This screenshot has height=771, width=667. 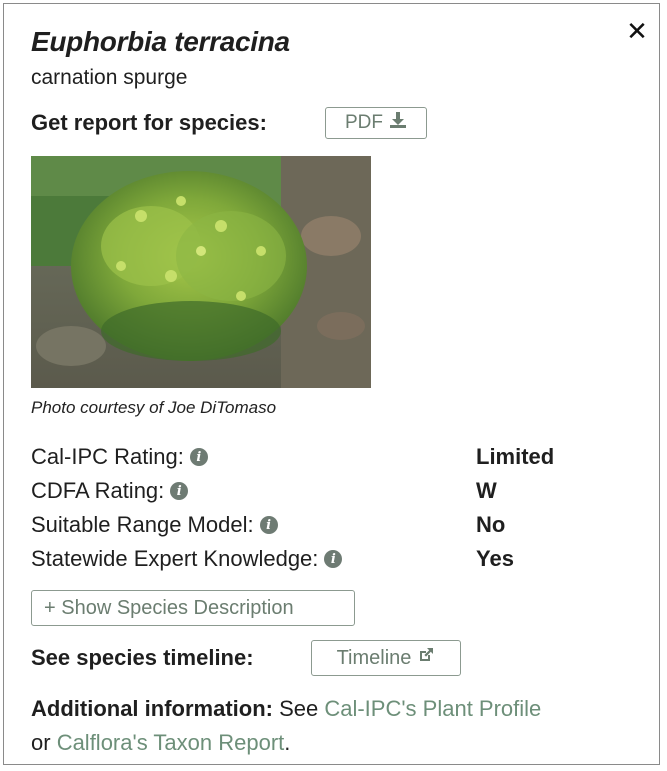 I want to click on rating-label-text: Suitable Range Model:, so click(x=142, y=524).